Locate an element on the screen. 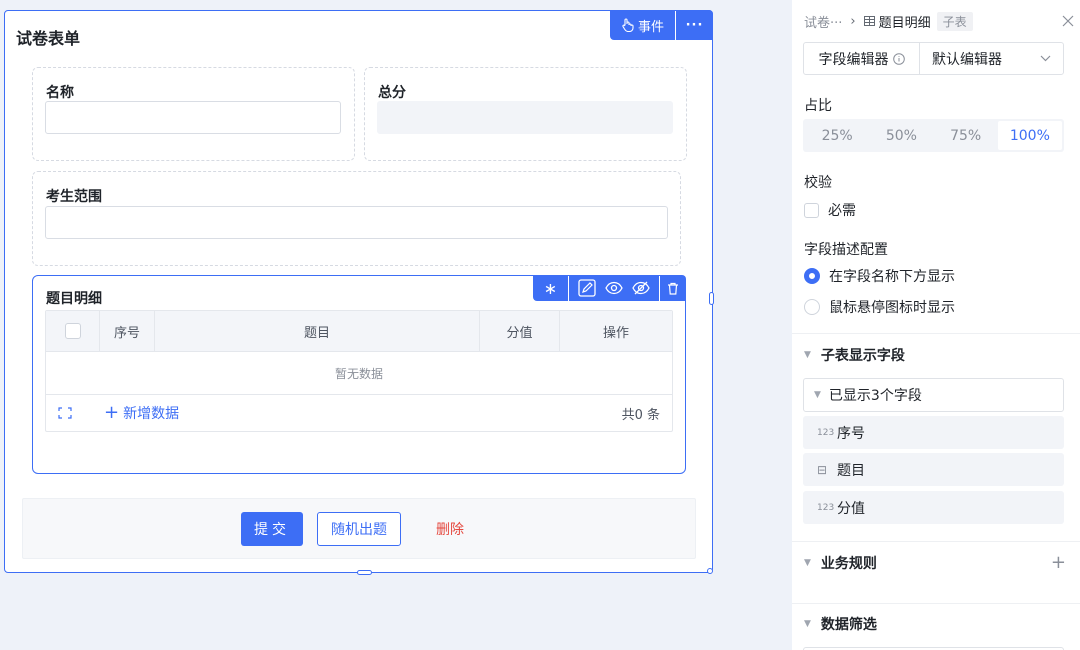 Image resolution: width=1080 pixels, height=650 pixels. event-button: 事件 is located at coordinates (642, 25).